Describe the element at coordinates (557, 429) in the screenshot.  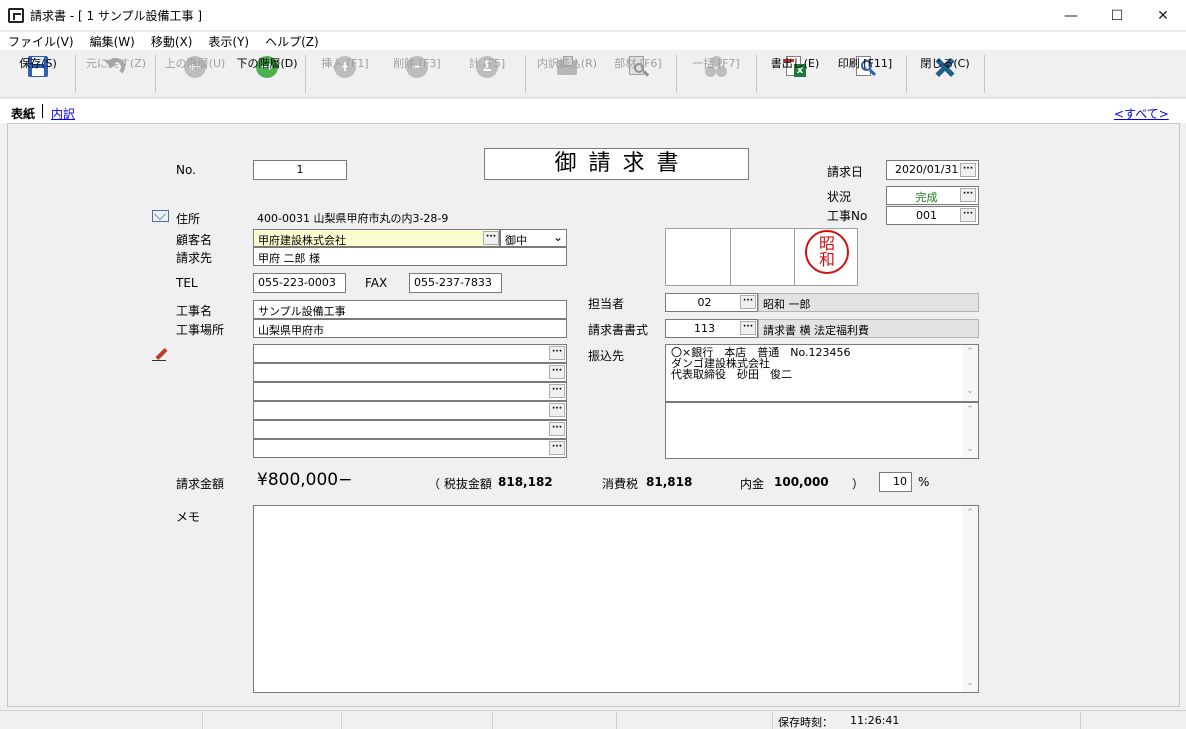
I see `extra-line-5-button: ···` at that location.